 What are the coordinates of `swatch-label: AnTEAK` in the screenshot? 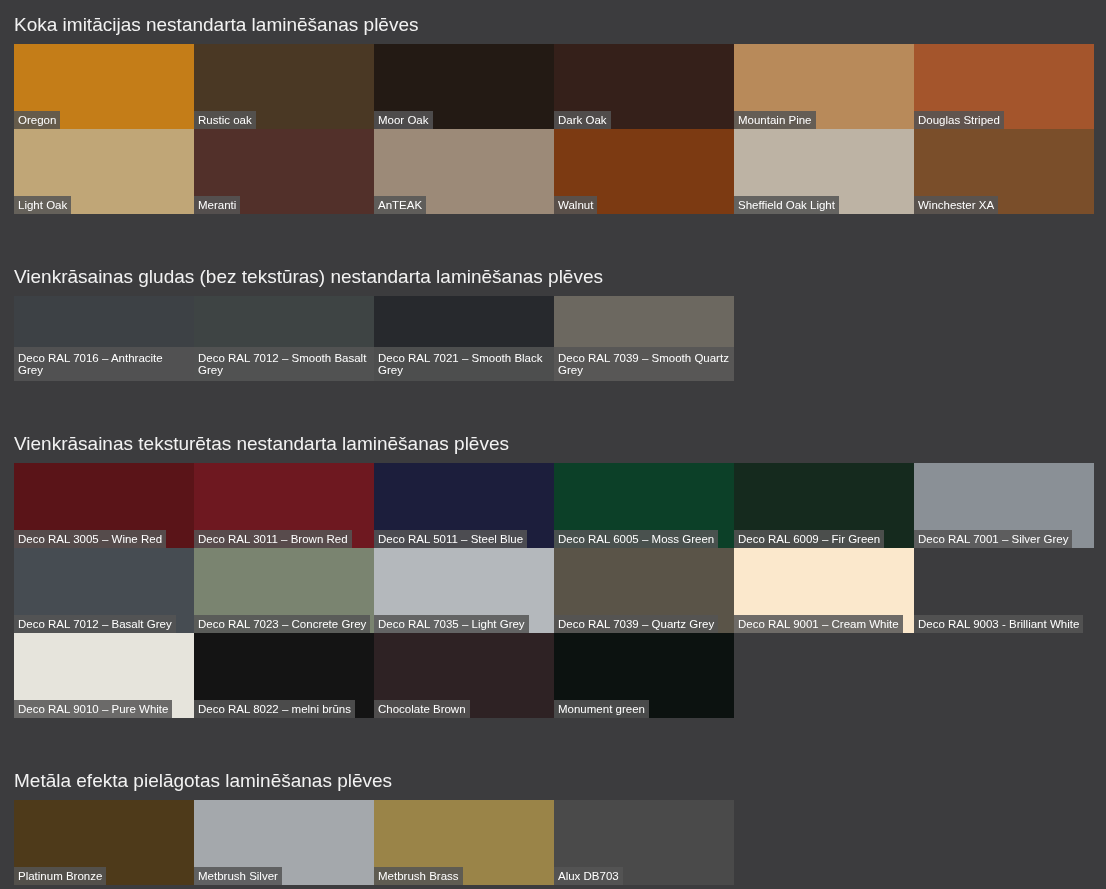 It's located at (400, 205).